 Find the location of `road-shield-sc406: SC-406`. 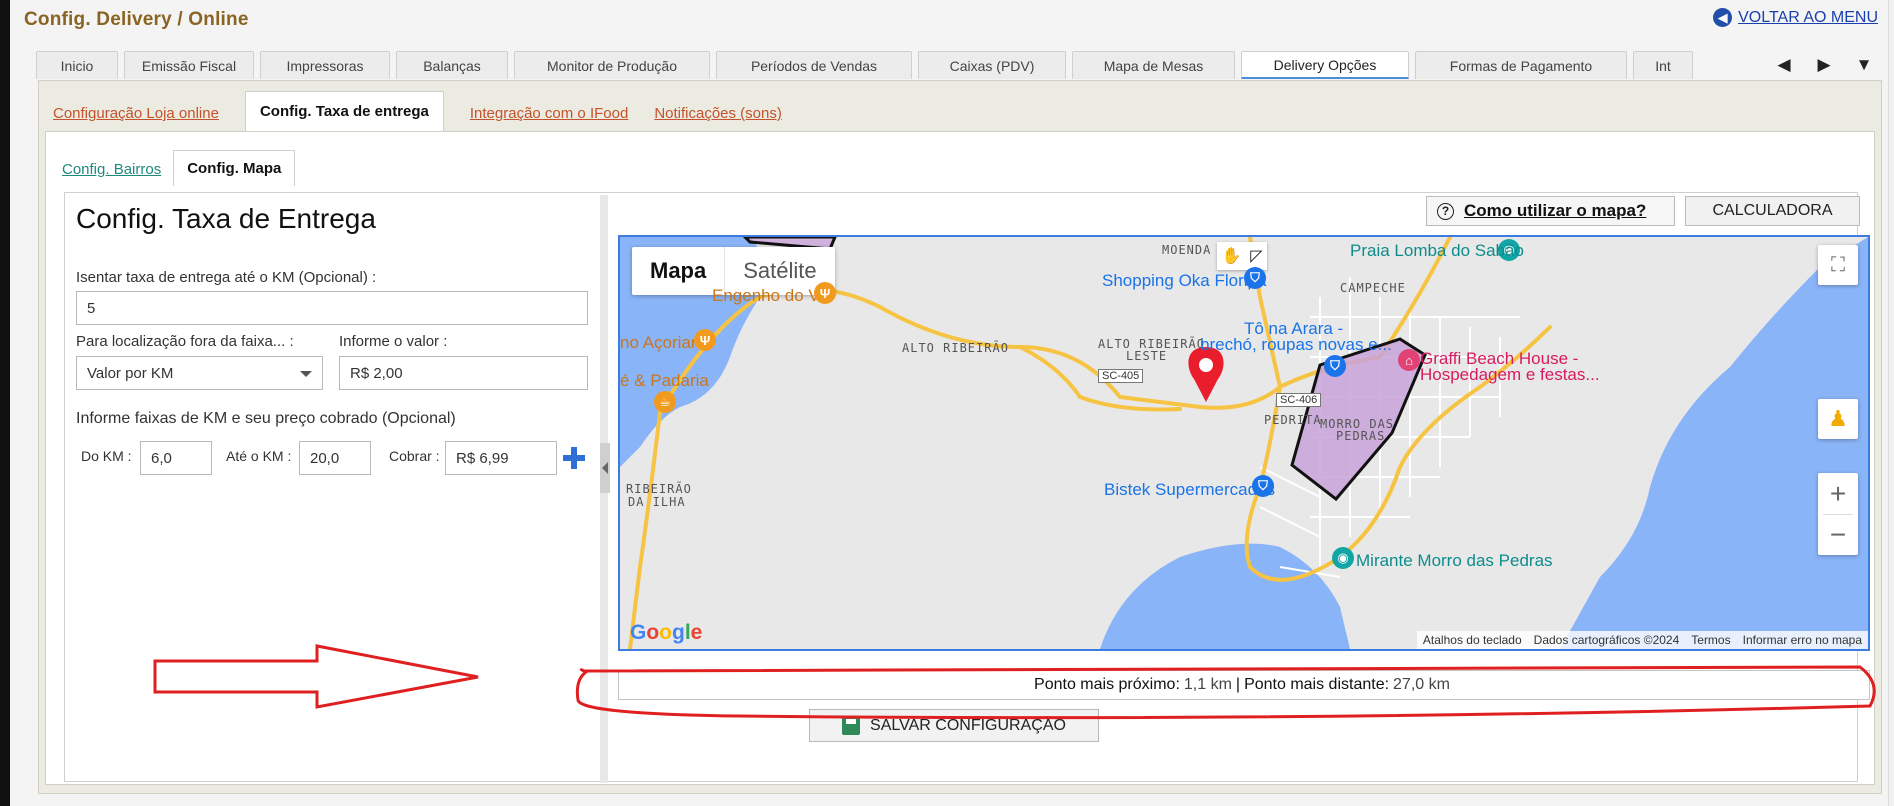

road-shield-sc406: SC-406 is located at coordinates (1299, 400).